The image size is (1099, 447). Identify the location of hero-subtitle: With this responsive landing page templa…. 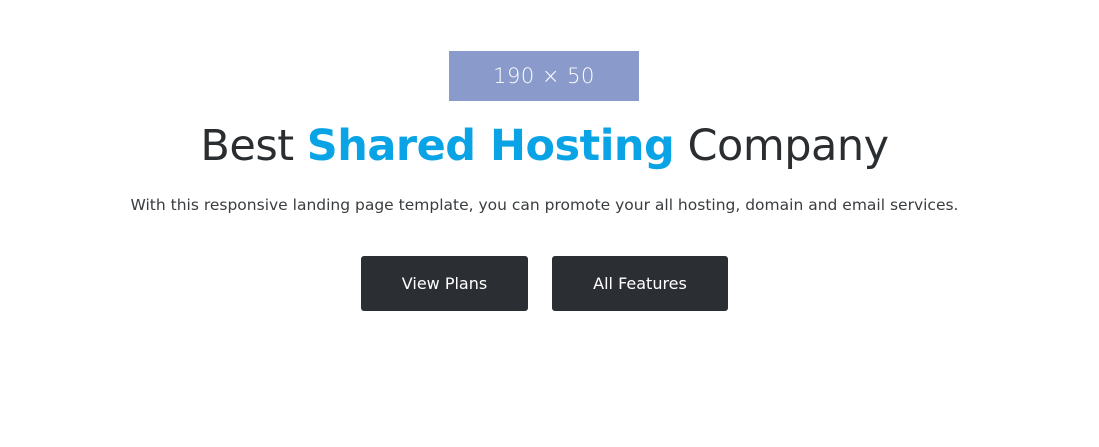
(544, 205).